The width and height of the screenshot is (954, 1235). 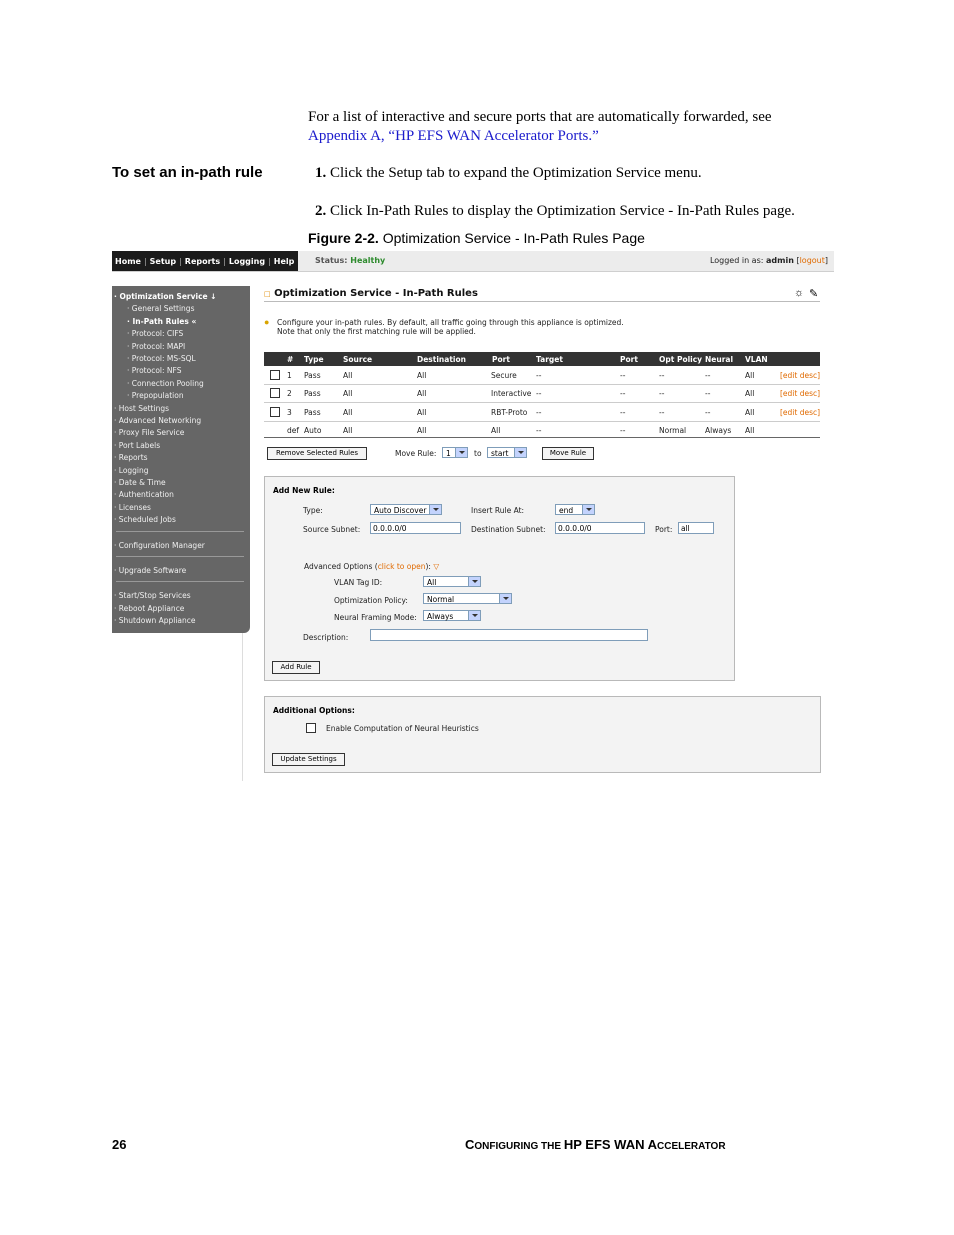 I want to click on nav-setup: Setup, so click(x=163, y=261).